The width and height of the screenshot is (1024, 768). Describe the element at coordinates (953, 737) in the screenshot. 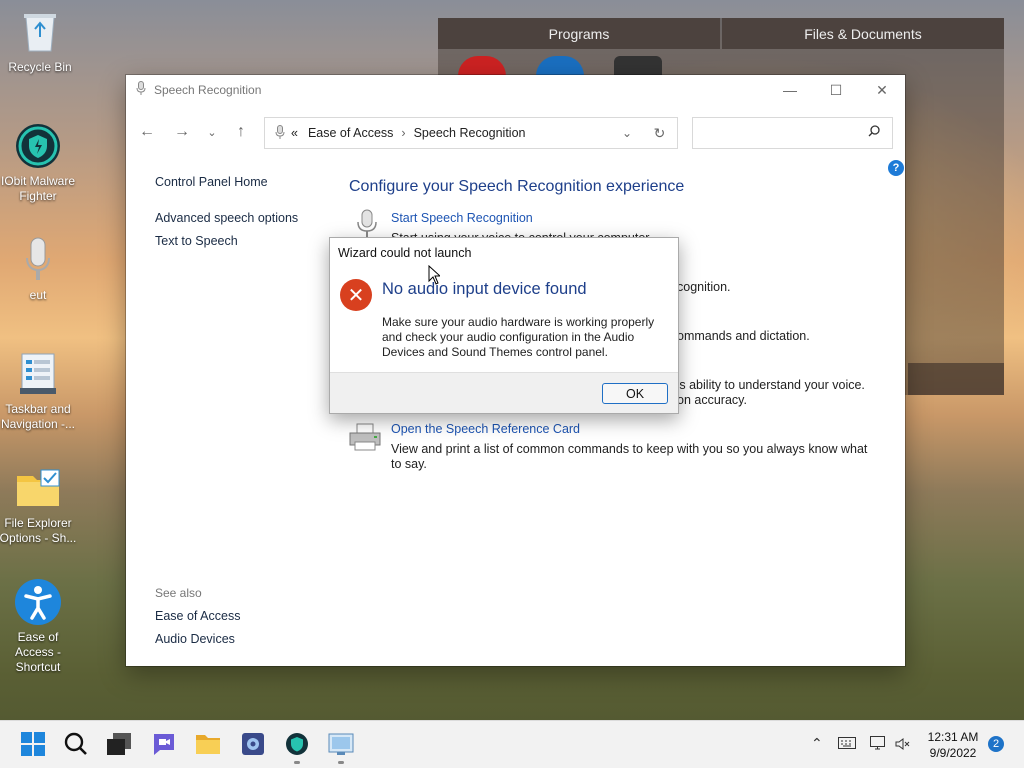

I see `clock-time: 12:31 AM` at that location.